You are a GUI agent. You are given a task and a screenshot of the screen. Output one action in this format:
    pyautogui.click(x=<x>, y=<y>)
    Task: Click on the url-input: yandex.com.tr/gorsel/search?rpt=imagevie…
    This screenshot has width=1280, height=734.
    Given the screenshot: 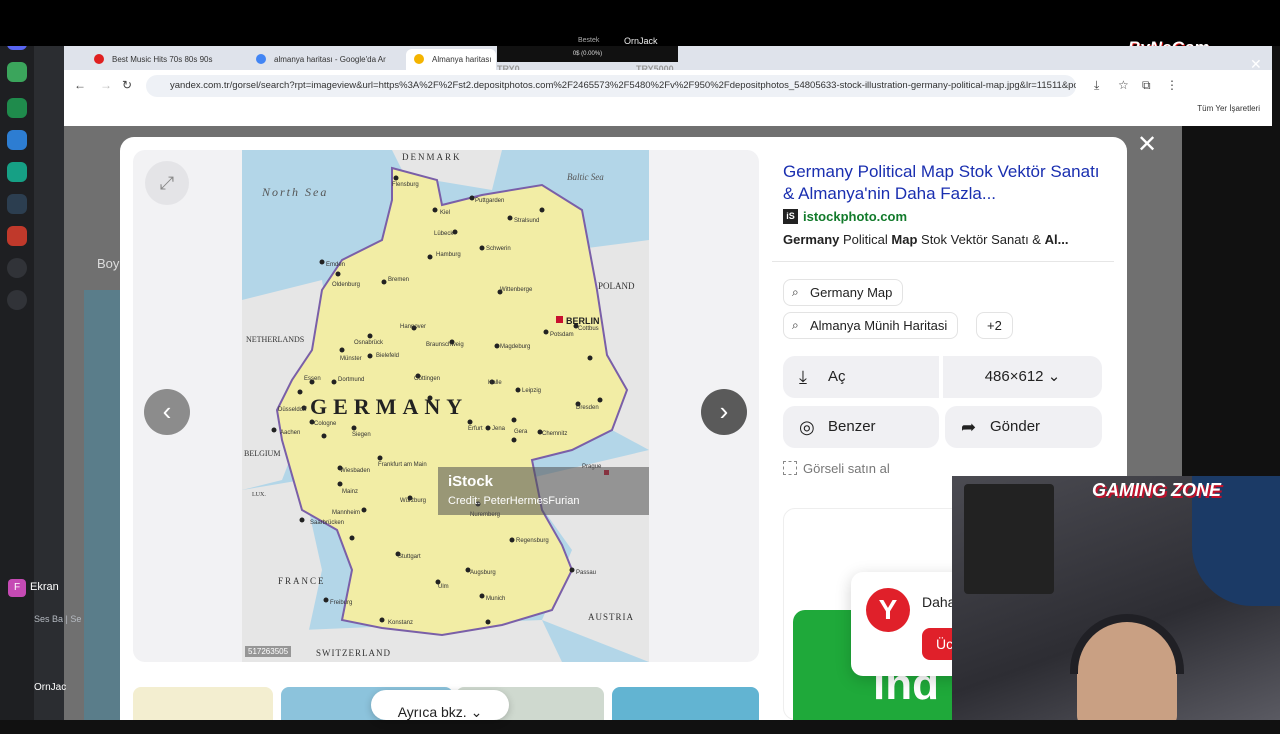 What is the action you would take?
    pyautogui.click(x=611, y=86)
    